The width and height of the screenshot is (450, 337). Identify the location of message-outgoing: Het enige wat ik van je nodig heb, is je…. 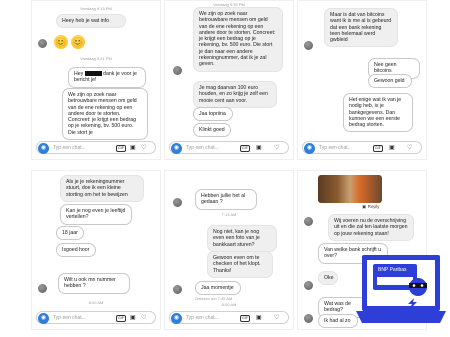
(378, 113).